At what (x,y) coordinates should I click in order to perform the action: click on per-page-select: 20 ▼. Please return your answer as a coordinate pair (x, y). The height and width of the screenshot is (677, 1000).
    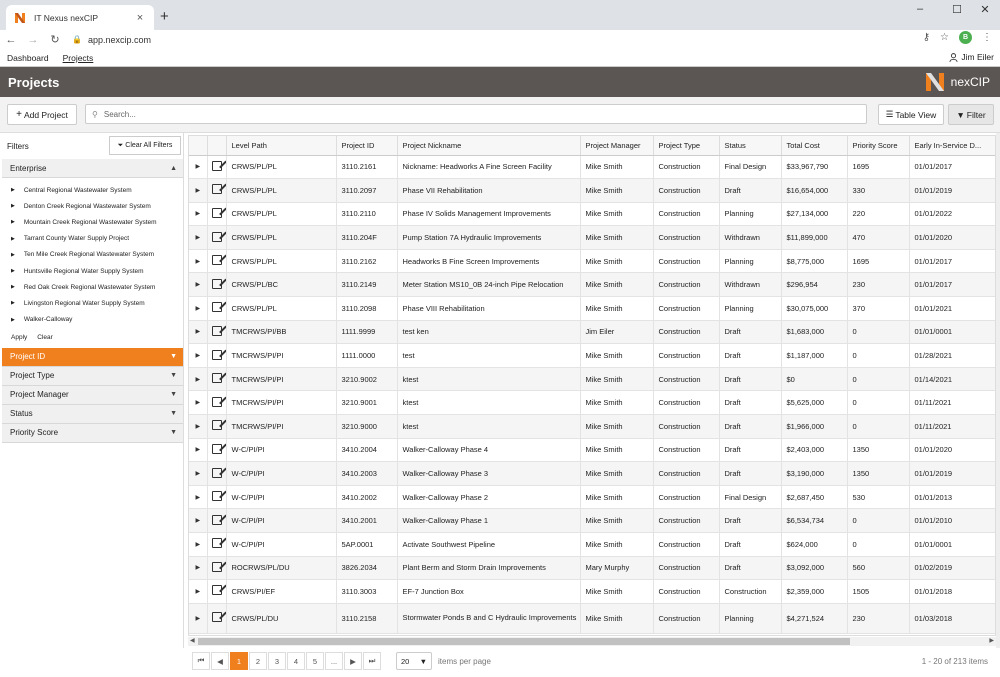
    Looking at the image, I should click on (414, 661).